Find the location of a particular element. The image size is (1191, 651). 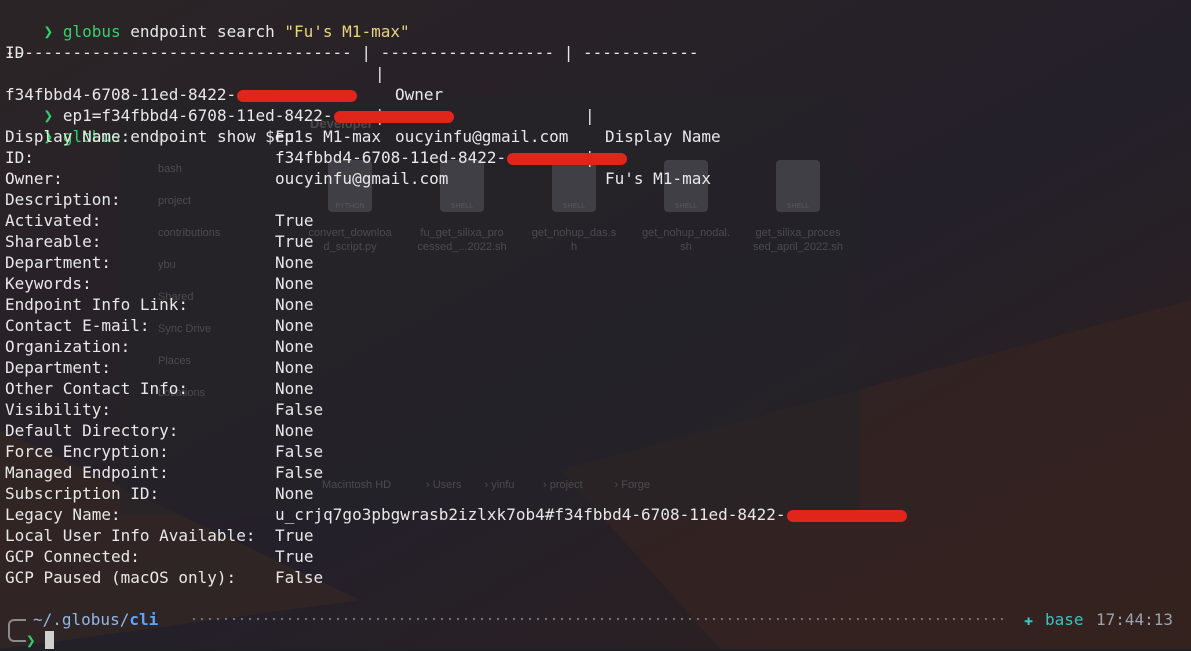

detail-row: GCP Paused (macOS only): False is located at coordinates (164, 577).